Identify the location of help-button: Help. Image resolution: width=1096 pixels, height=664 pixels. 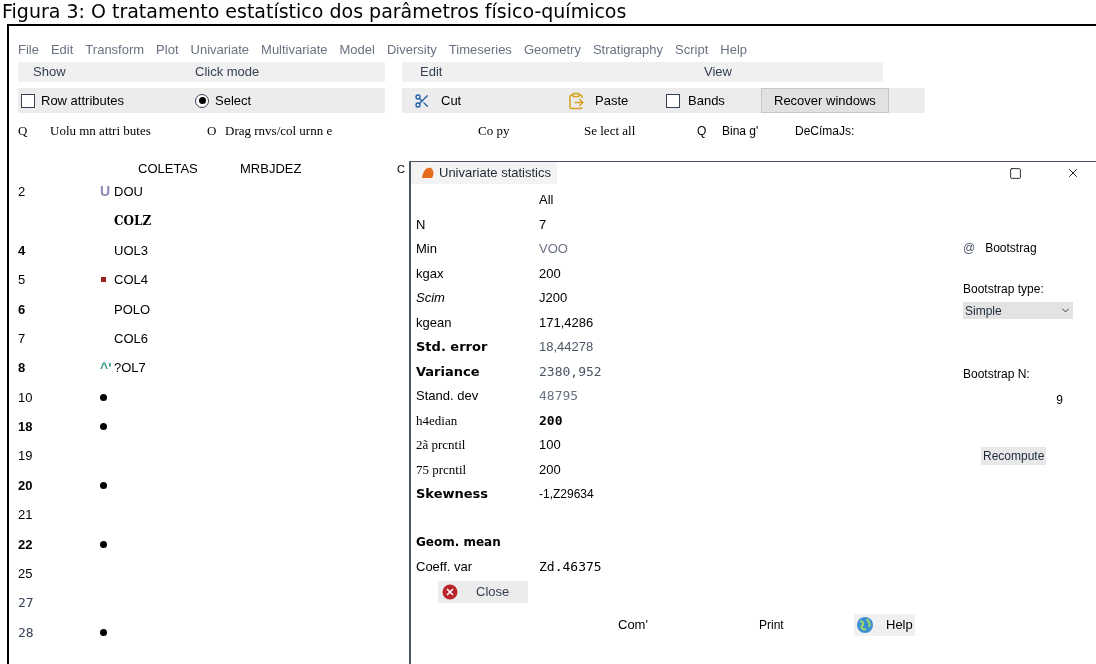
(884, 625).